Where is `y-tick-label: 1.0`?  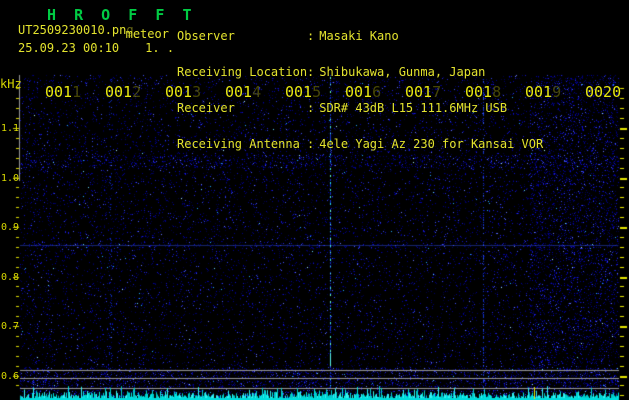 y-tick-label: 1.0 is located at coordinates (10, 178).